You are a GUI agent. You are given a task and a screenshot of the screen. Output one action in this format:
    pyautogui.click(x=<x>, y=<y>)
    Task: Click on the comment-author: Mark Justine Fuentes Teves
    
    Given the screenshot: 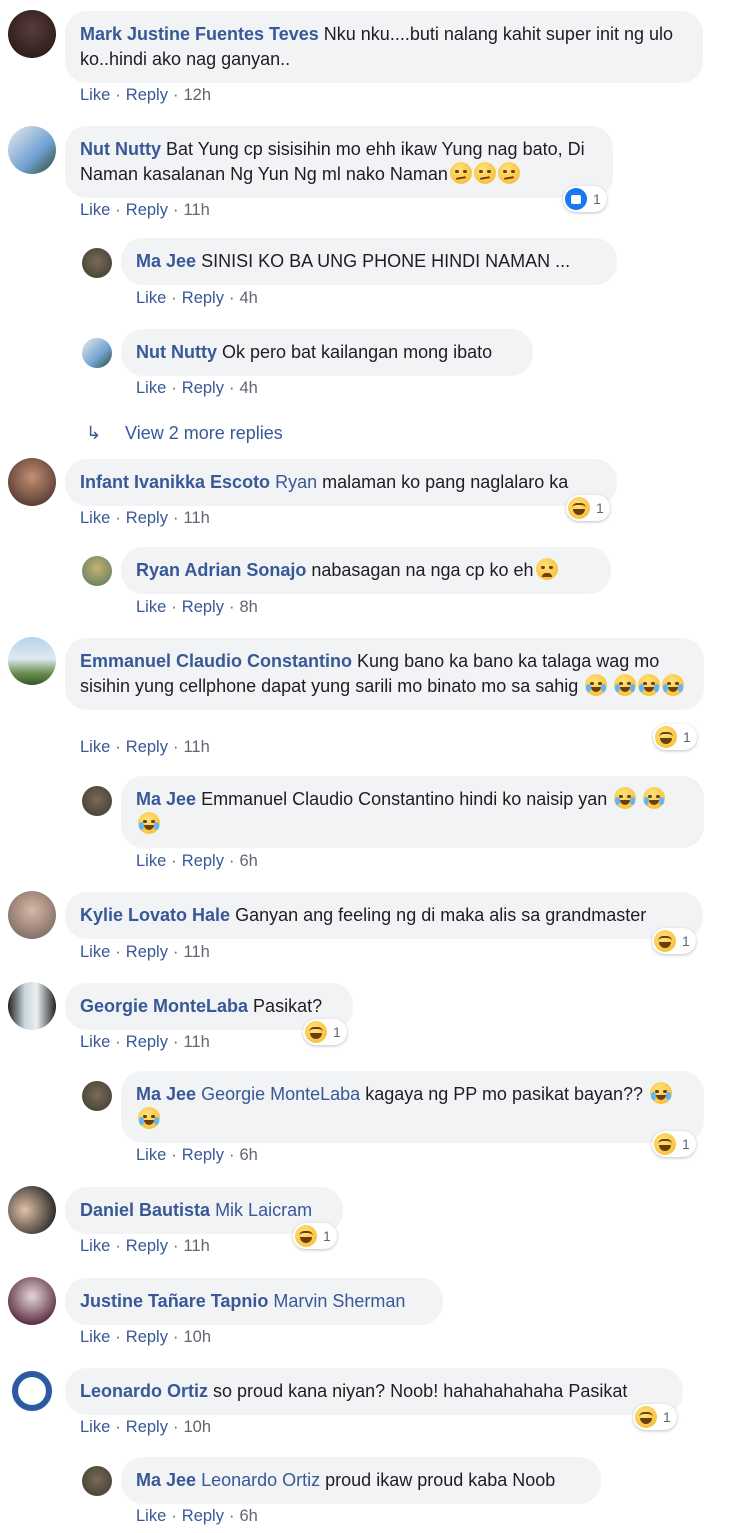 What is the action you would take?
    pyautogui.click(x=199, y=34)
    